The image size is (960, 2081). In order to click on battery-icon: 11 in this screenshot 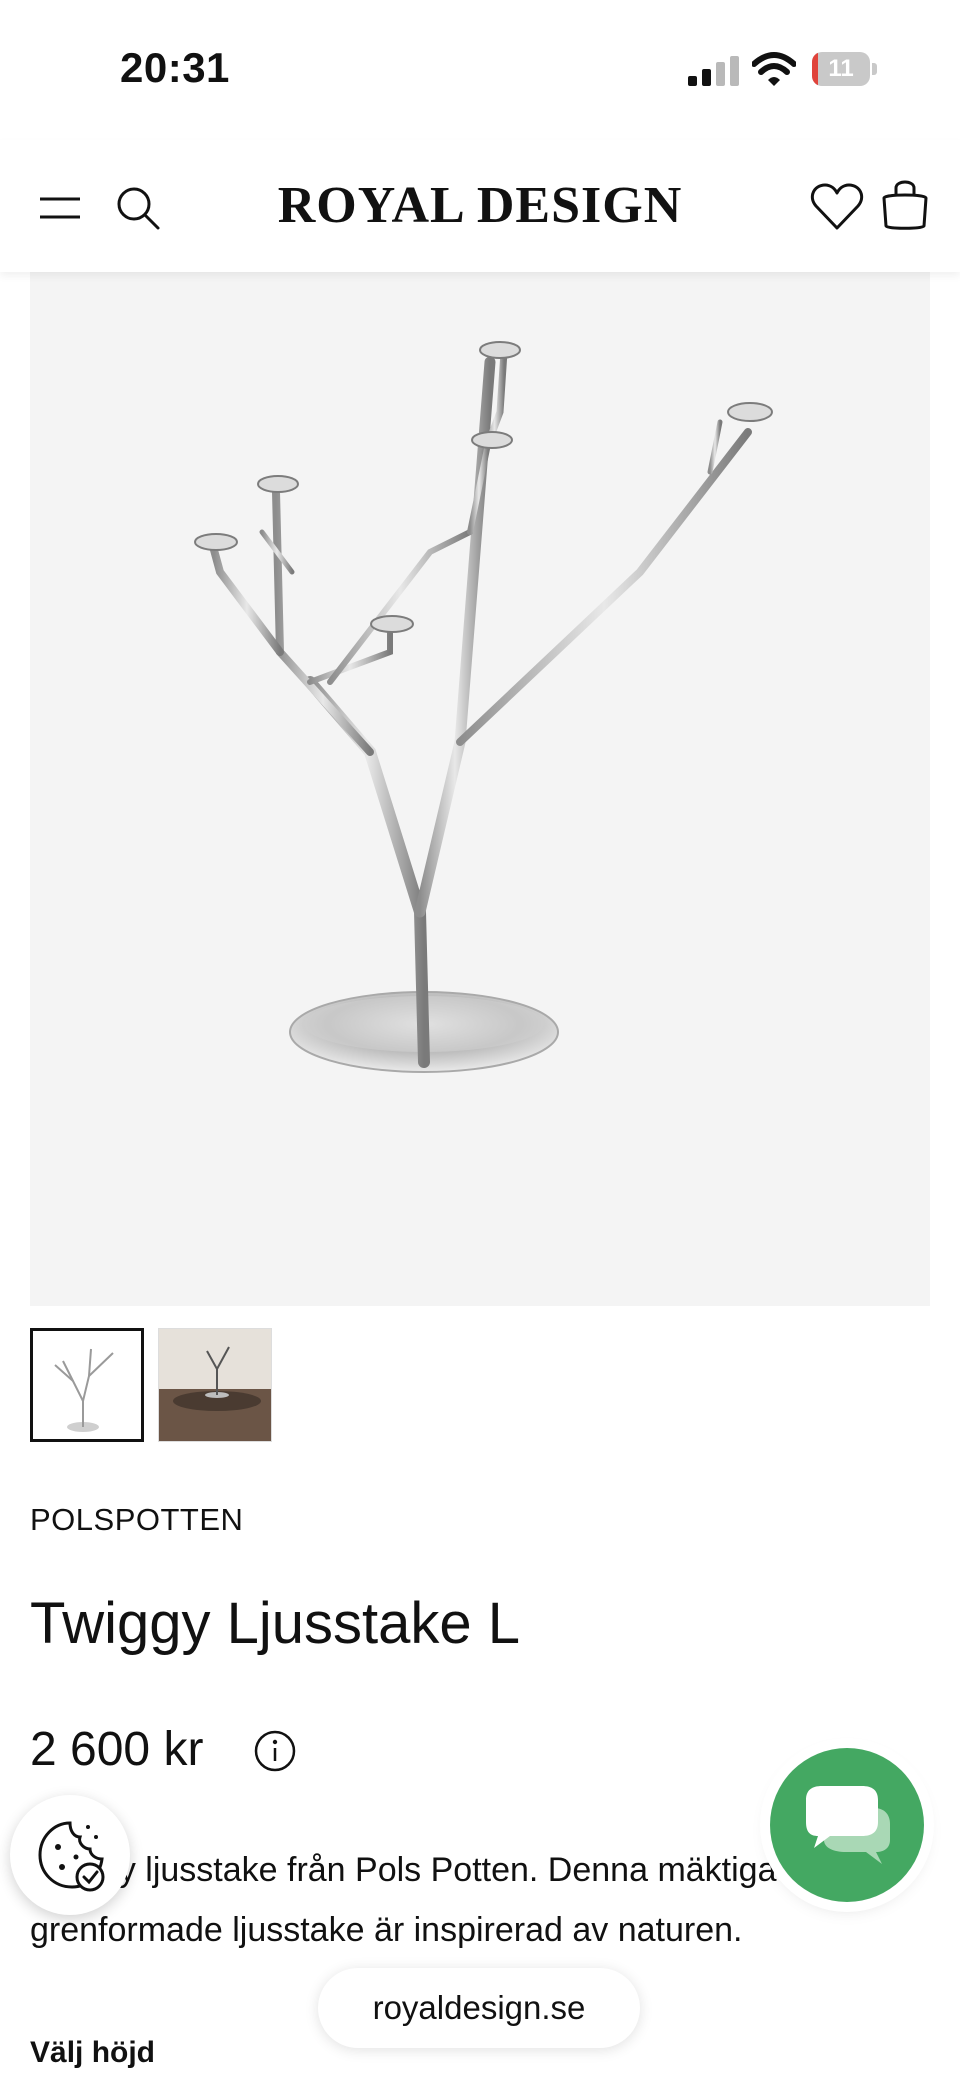, I will do `click(845, 69)`.